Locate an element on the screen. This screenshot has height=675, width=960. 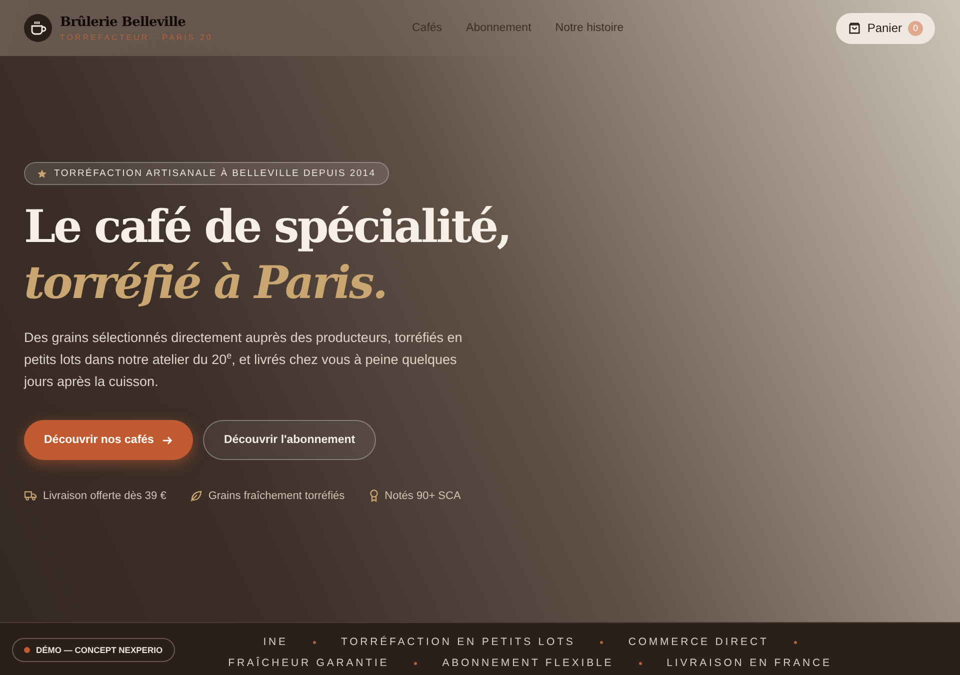
award-icon is located at coordinates (373, 495).